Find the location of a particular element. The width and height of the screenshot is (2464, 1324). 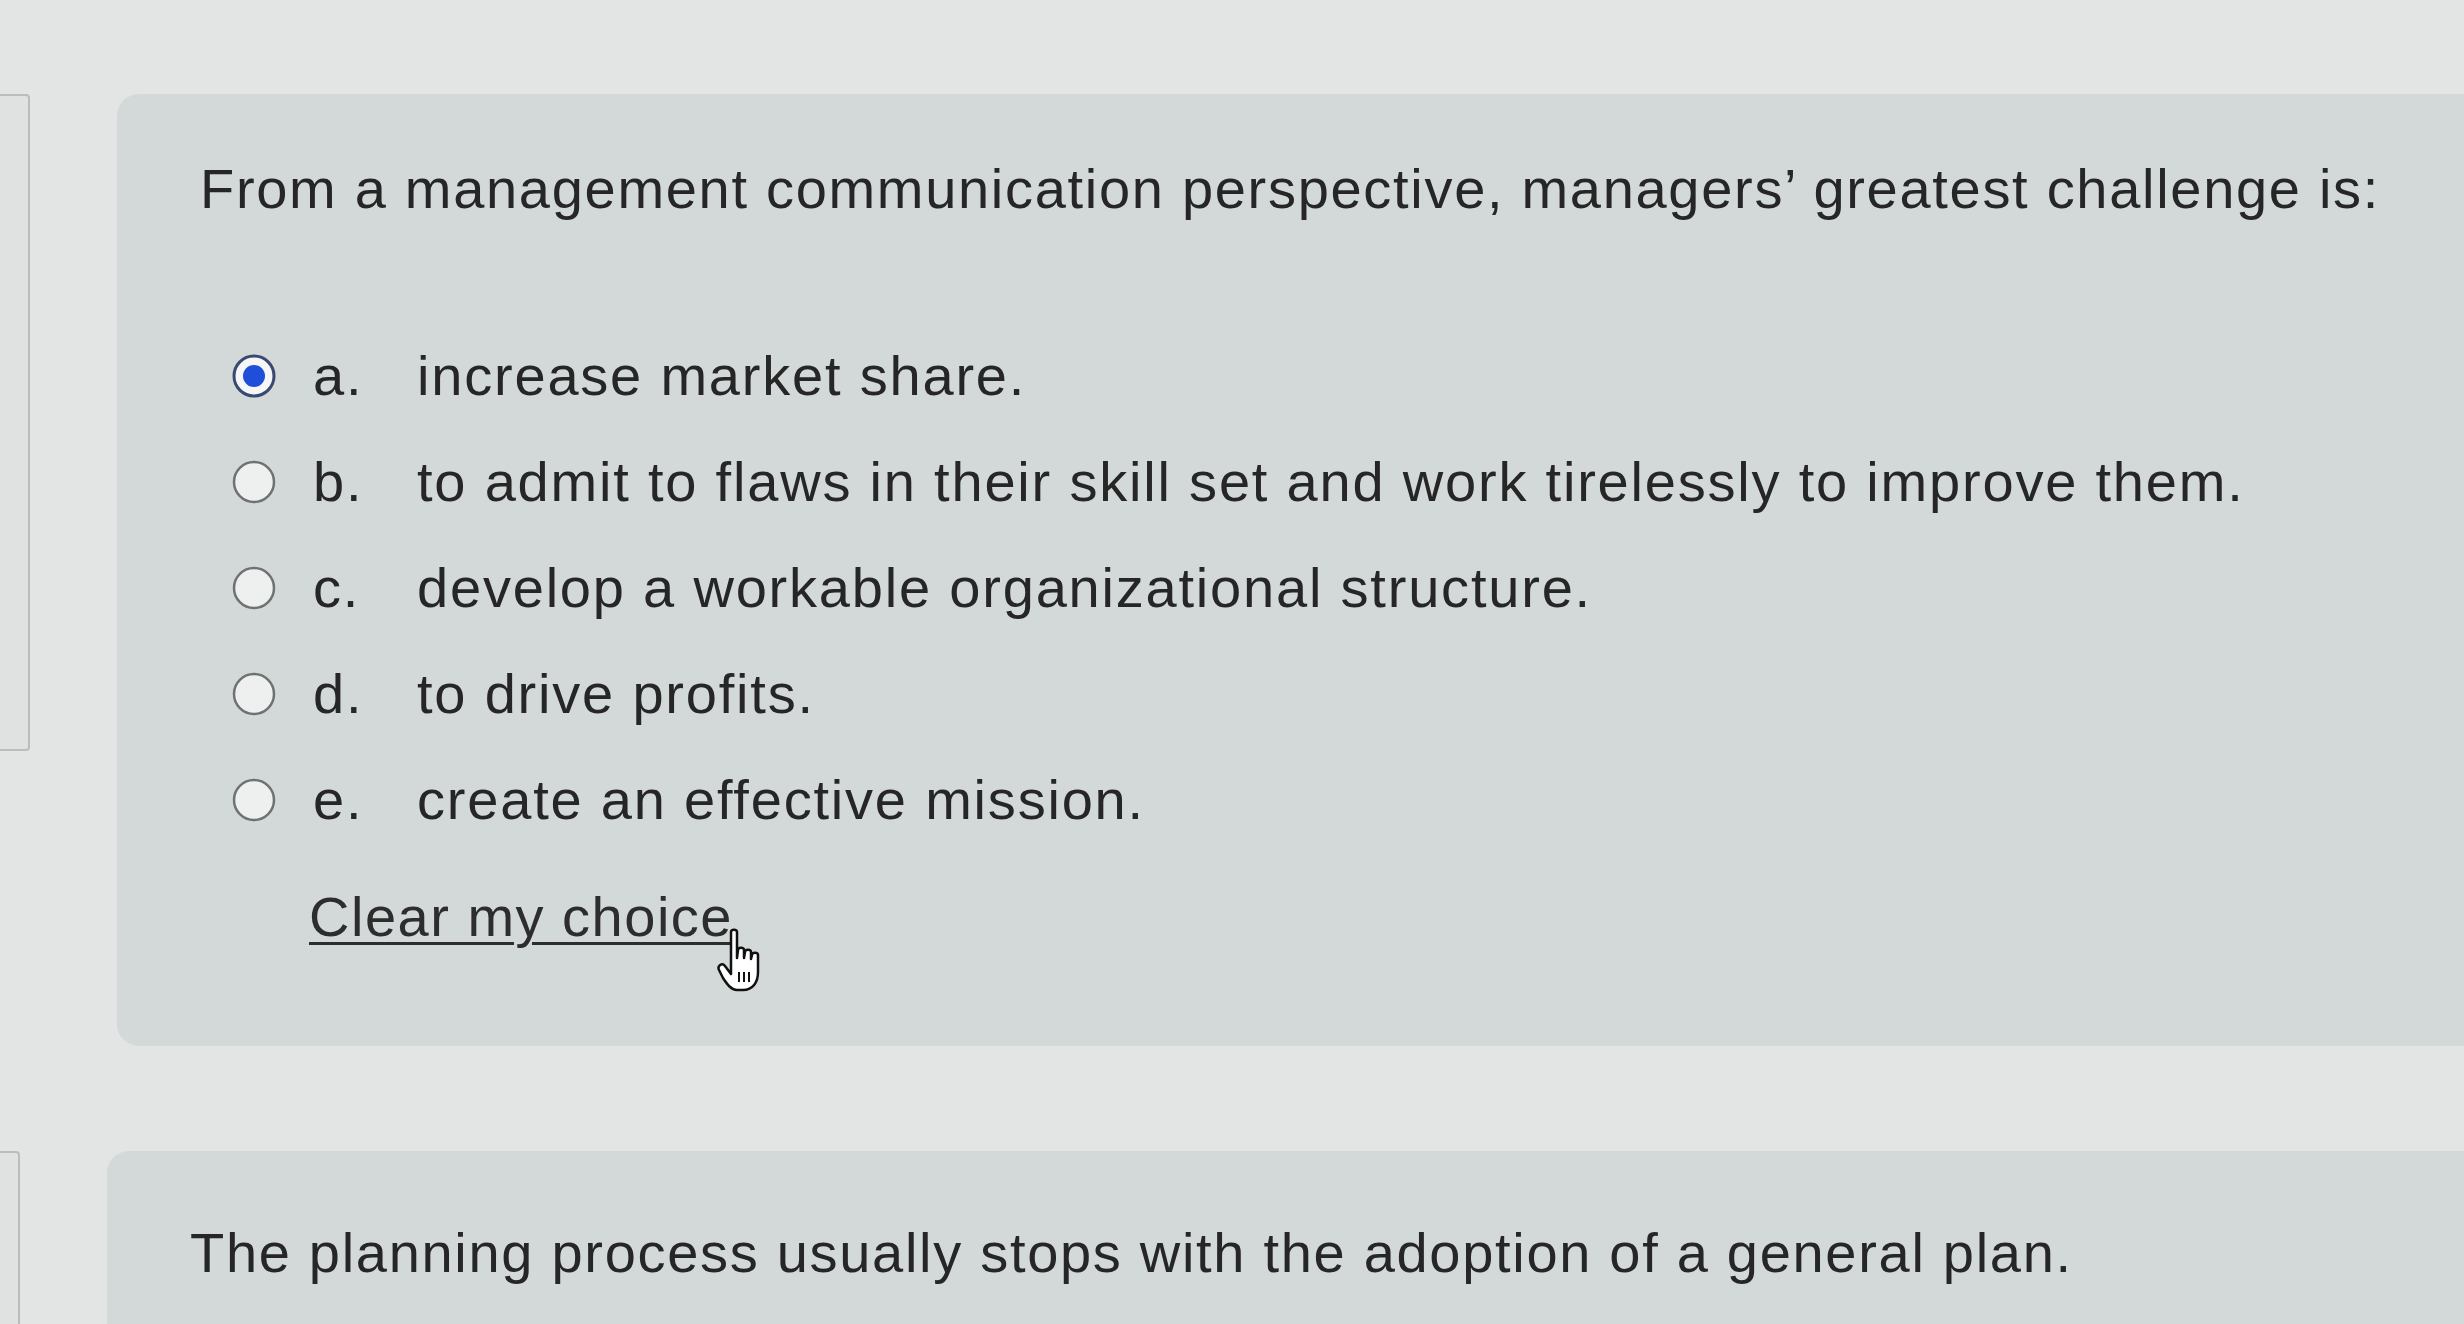

option-letter: d. is located at coordinates (339, 694).